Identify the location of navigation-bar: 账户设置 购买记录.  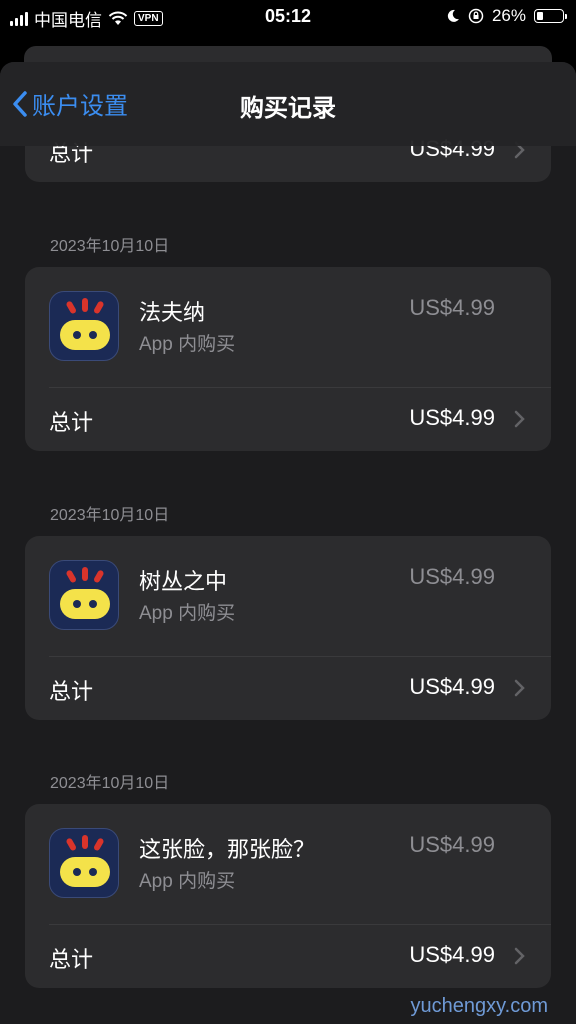
(288, 104).